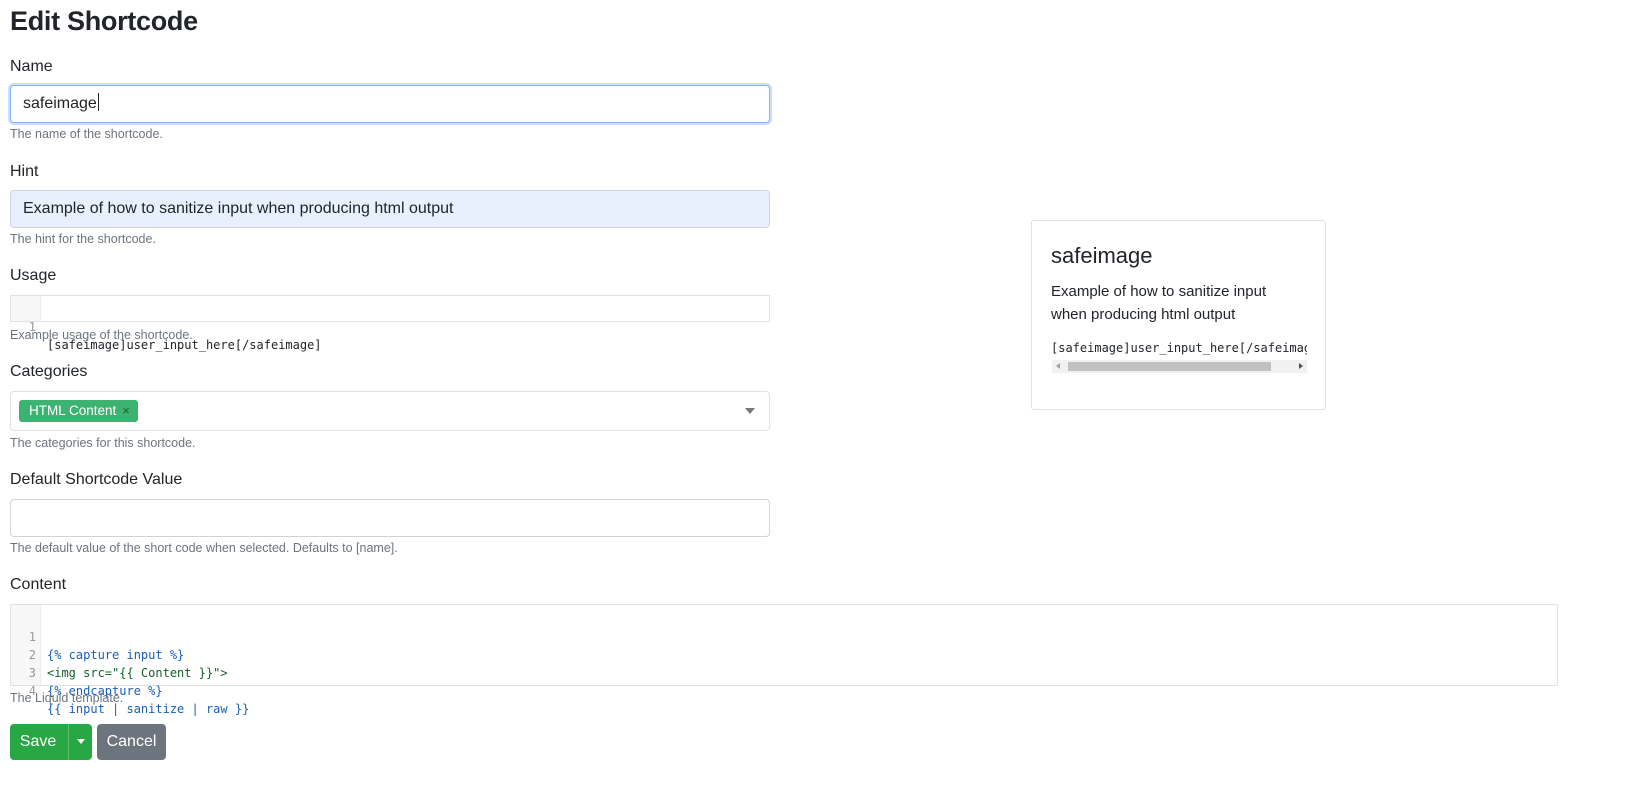 This screenshot has width=1650, height=809. I want to click on default-value-input, so click(390, 518).